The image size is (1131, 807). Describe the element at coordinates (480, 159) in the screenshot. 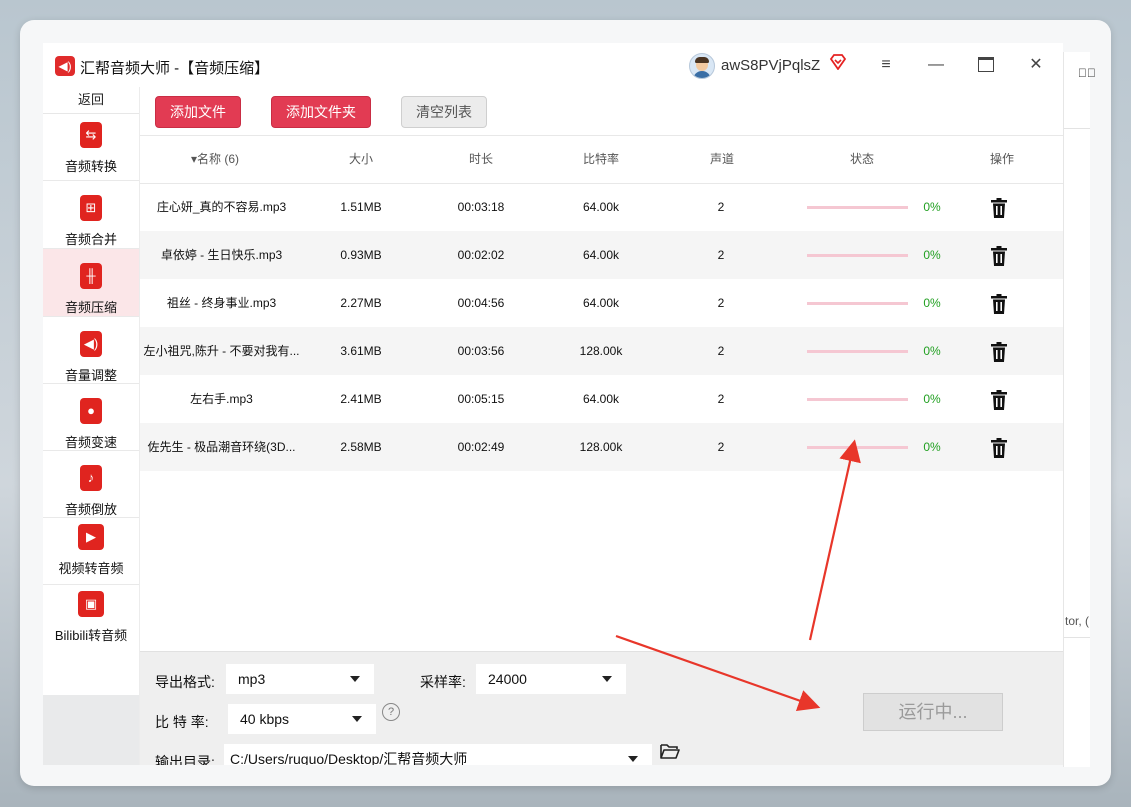

I see `column-header-duration: 时长` at that location.